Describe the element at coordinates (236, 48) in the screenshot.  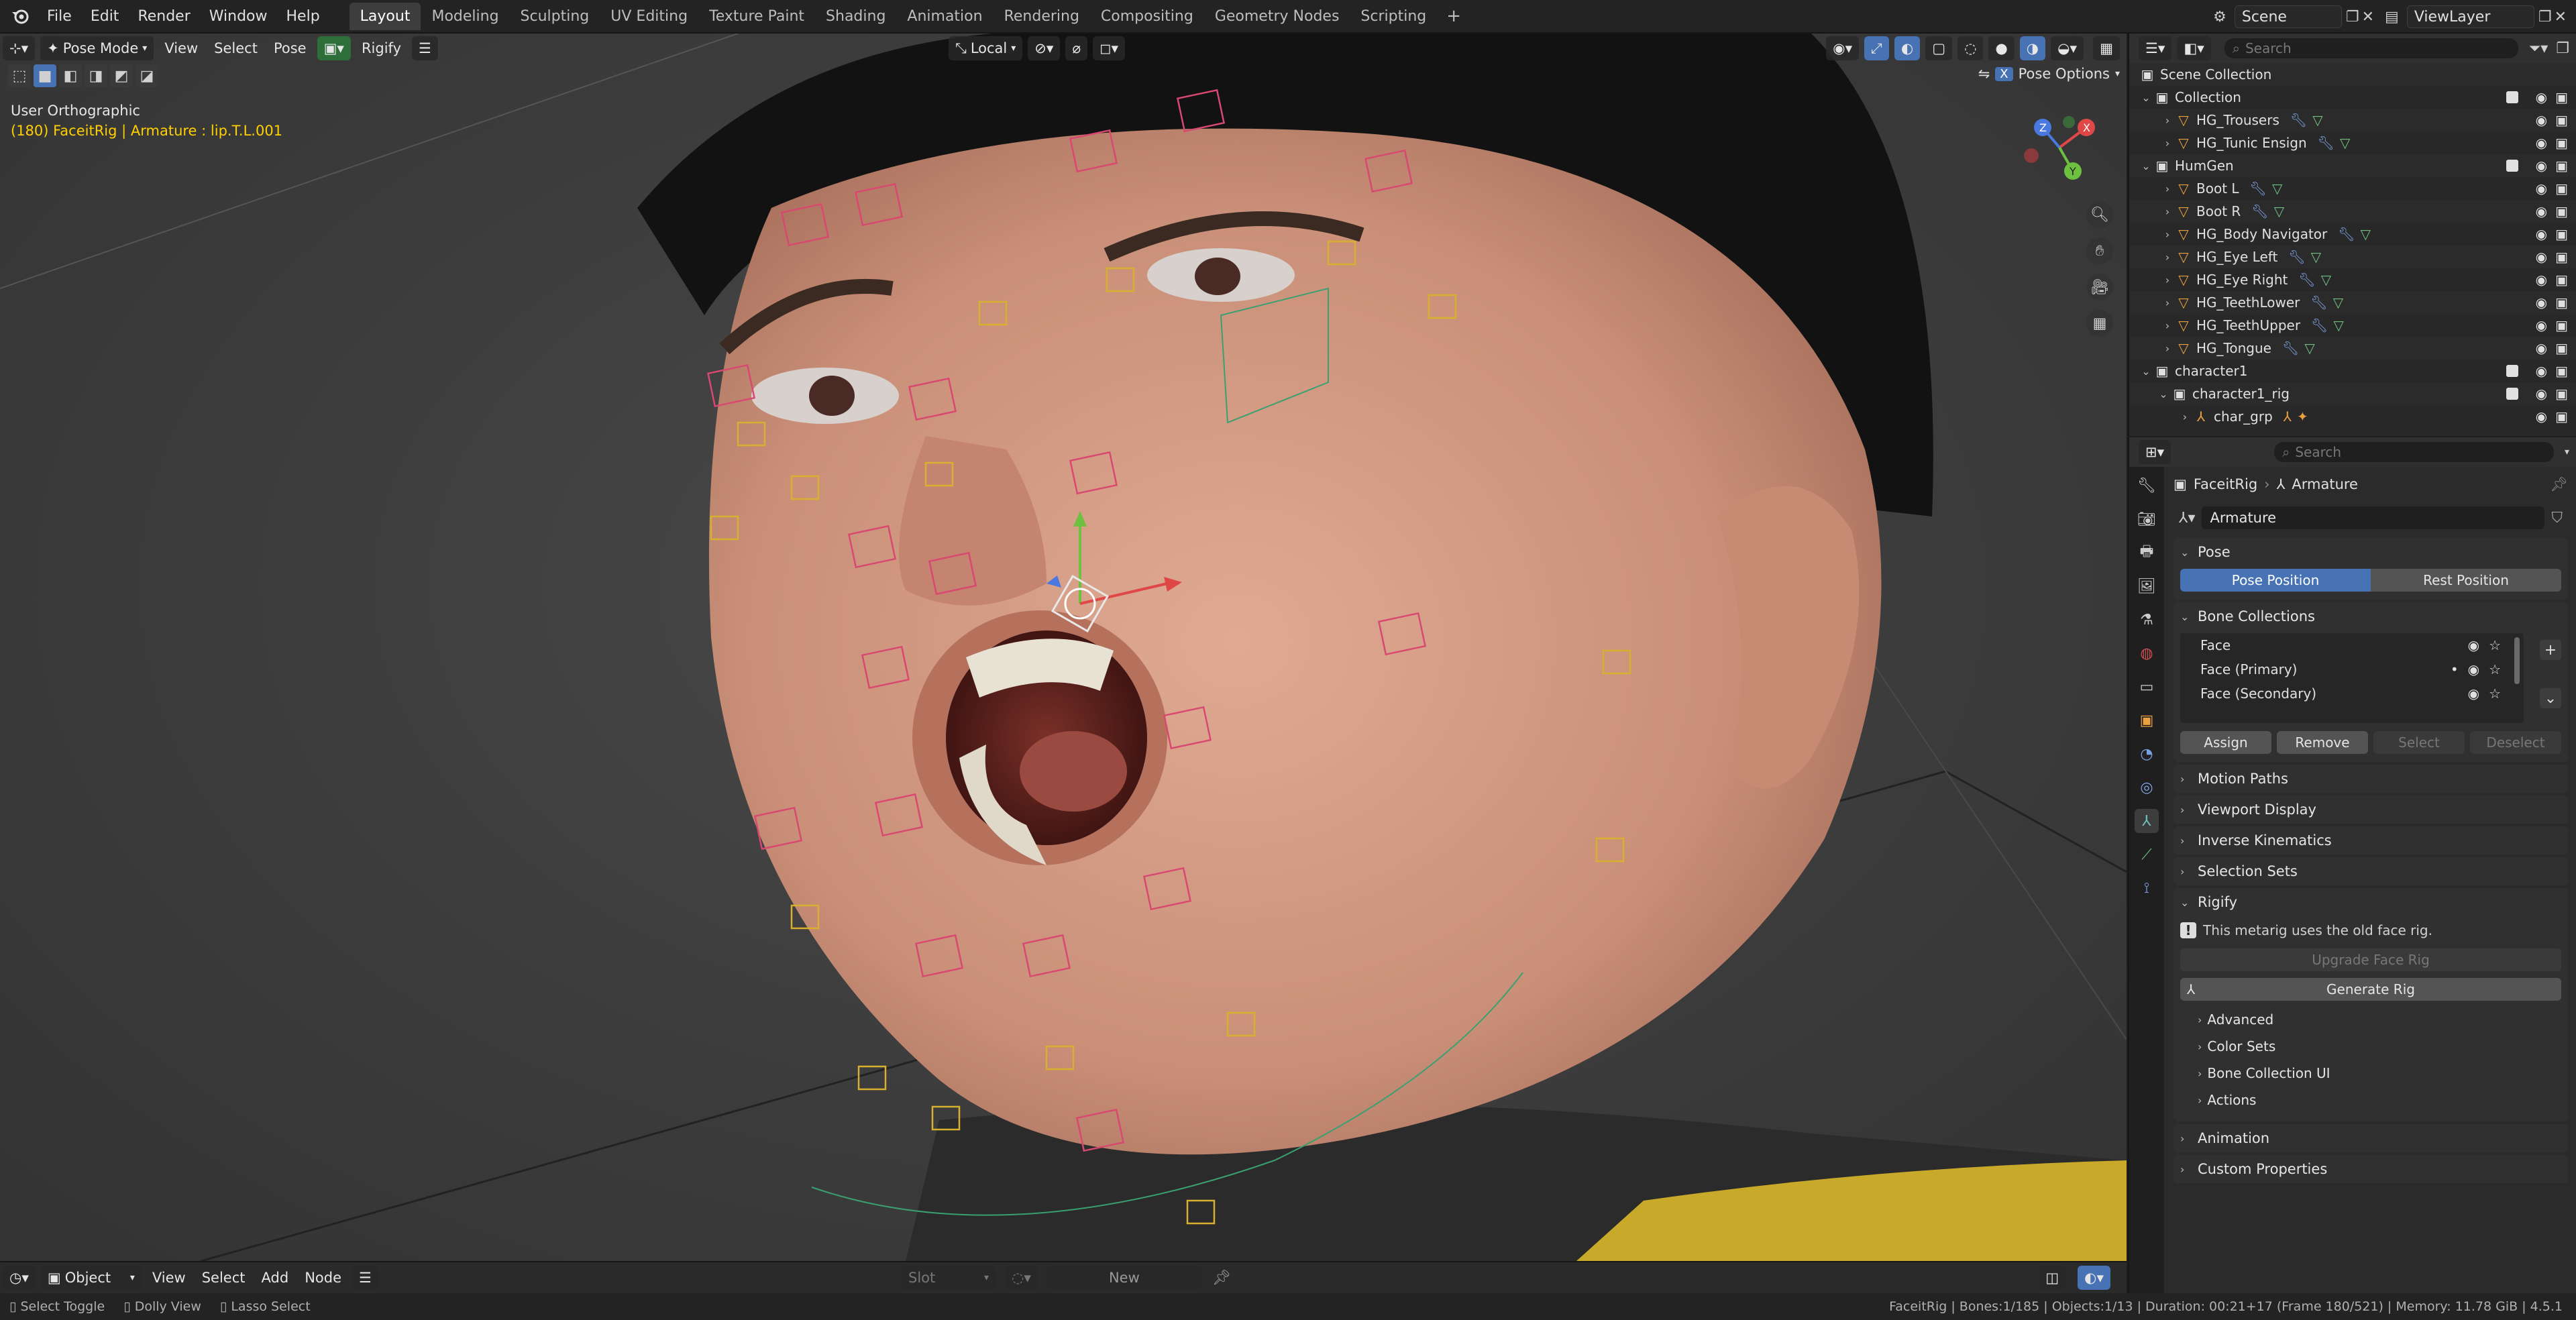
I see `menu-select: Select` at that location.